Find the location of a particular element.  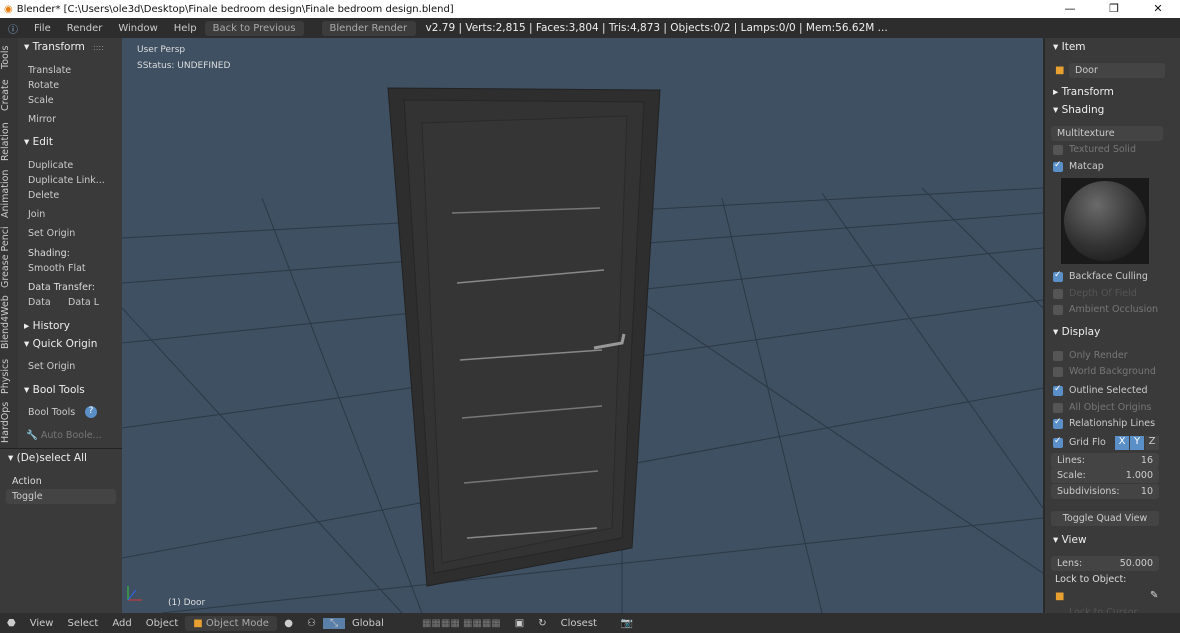

flat-button: Flat is located at coordinates (77, 268).